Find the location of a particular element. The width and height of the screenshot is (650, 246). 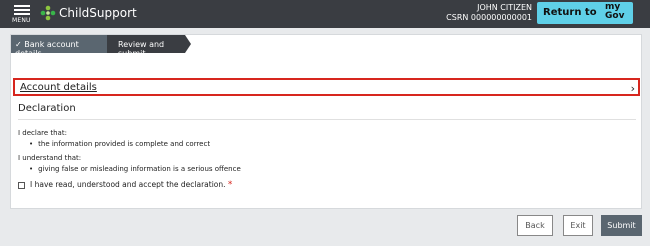

back-button: Back is located at coordinates (535, 225).